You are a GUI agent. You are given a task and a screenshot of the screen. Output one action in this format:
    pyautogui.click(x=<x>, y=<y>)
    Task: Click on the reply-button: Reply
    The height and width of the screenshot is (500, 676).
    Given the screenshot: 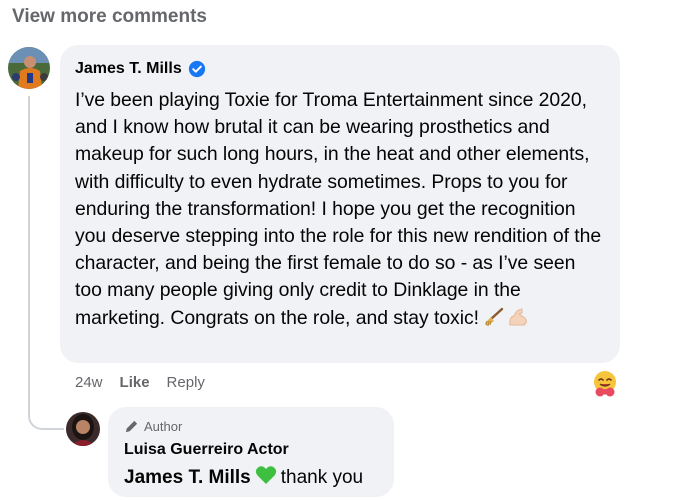 What is the action you would take?
    pyautogui.click(x=186, y=382)
    